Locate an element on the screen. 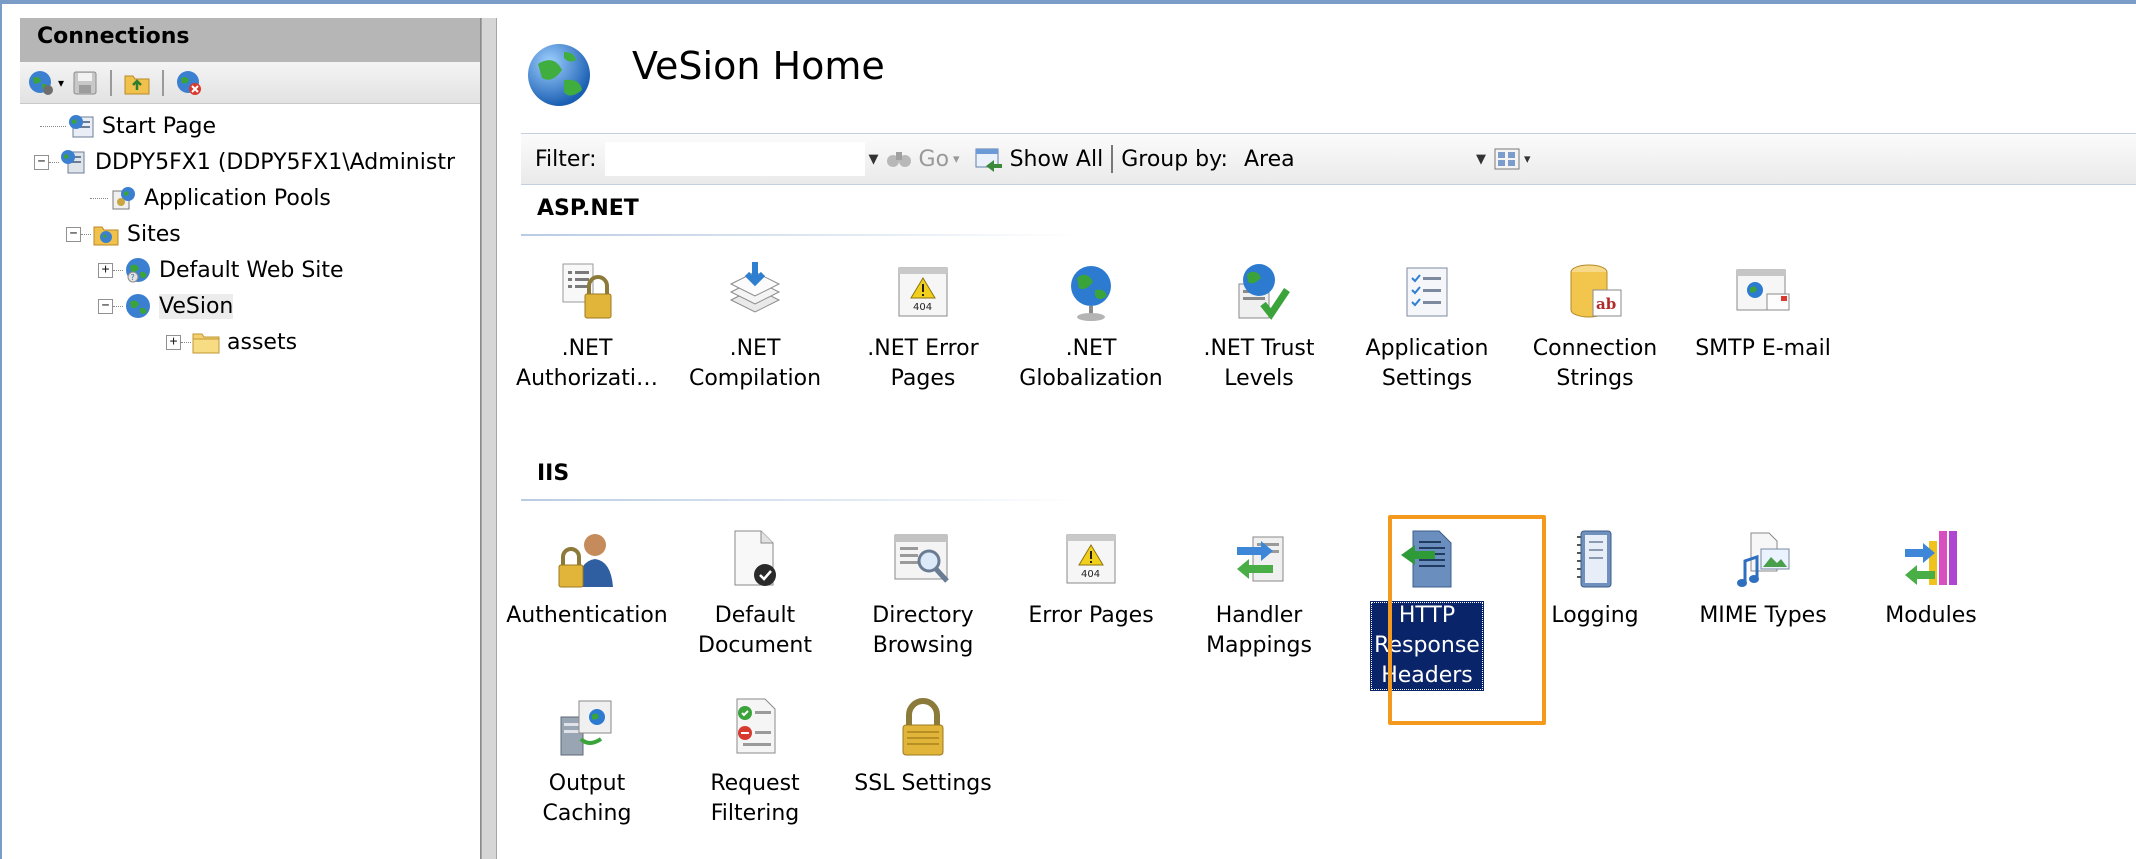 The width and height of the screenshot is (2136, 859). feature-label: Directory Browsing is located at coordinates (923, 630).